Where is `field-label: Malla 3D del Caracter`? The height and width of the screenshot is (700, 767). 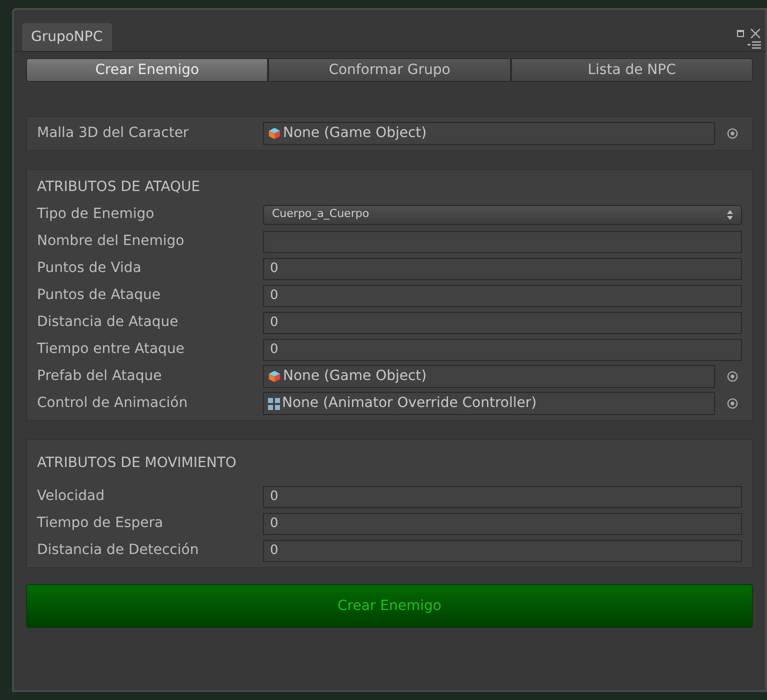 field-label: Malla 3D del Caracter is located at coordinates (113, 133).